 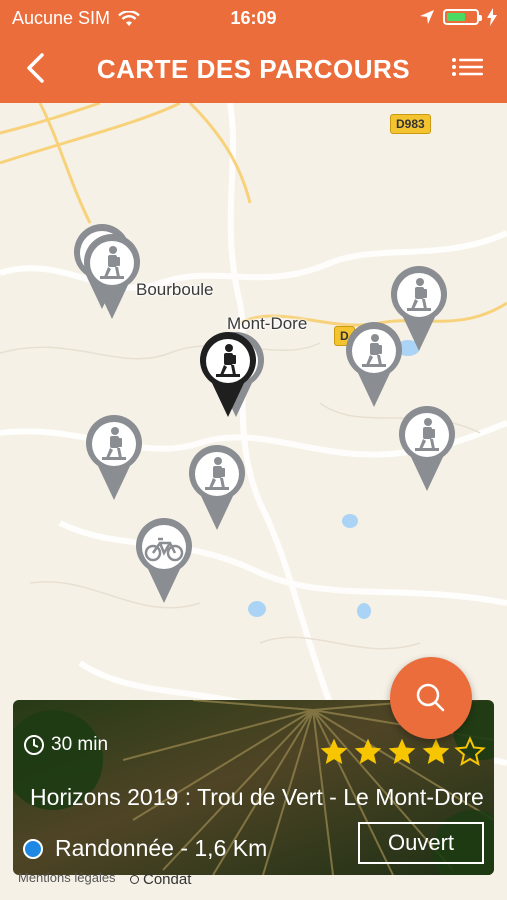 What do you see at coordinates (410, 124) in the screenshot?
I see `road-label: D983` at bounding box center [410, 124].